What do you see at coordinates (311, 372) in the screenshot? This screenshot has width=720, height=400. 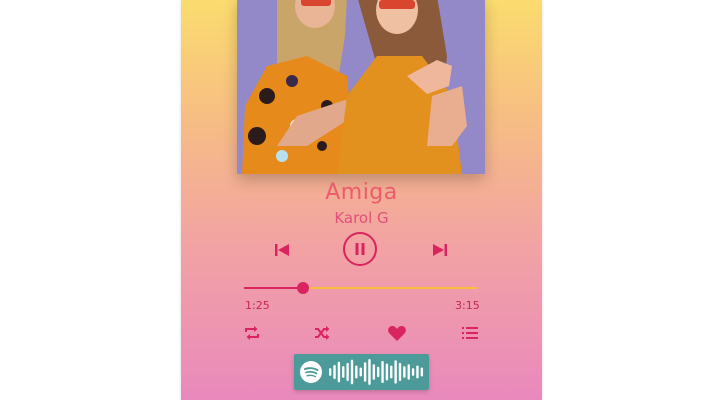 I see `spotify-logo-icon` at bounding box center [311, 372].